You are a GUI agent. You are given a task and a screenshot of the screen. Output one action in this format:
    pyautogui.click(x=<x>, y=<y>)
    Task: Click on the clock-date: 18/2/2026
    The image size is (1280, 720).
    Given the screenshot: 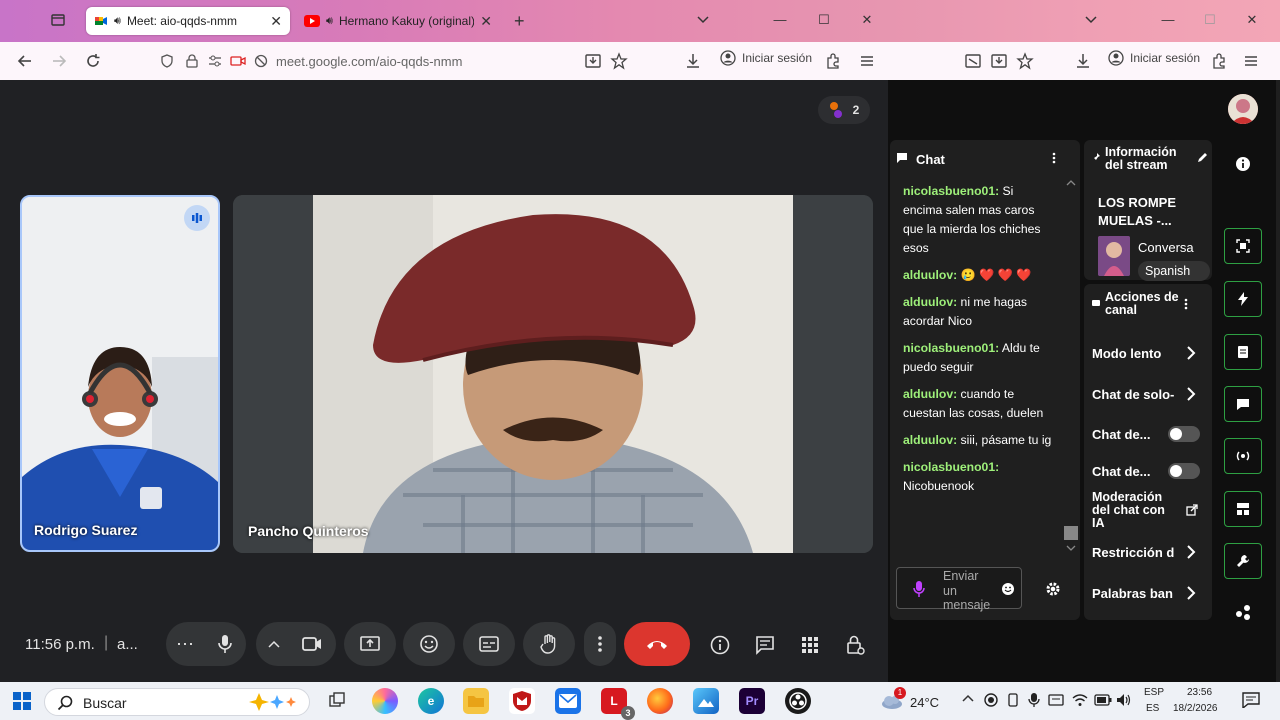 What is the action you would take?
    pyautogui.click(x=1195, y=708)
    